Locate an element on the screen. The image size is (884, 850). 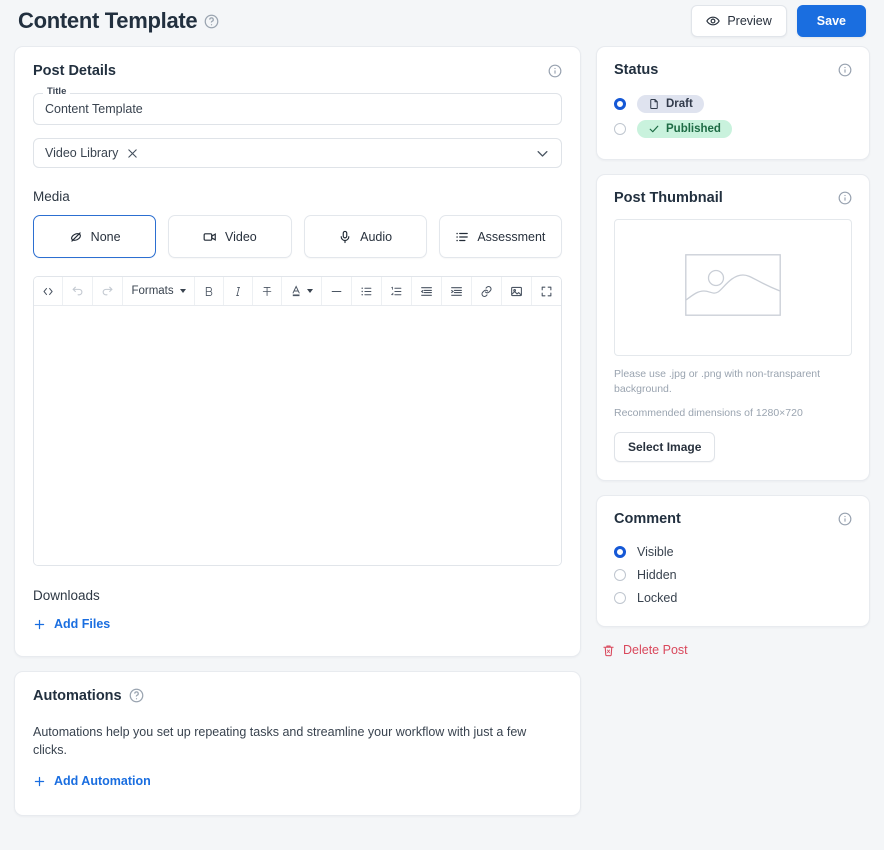
image-placeholder-icon is located at coordinates (733, 287).